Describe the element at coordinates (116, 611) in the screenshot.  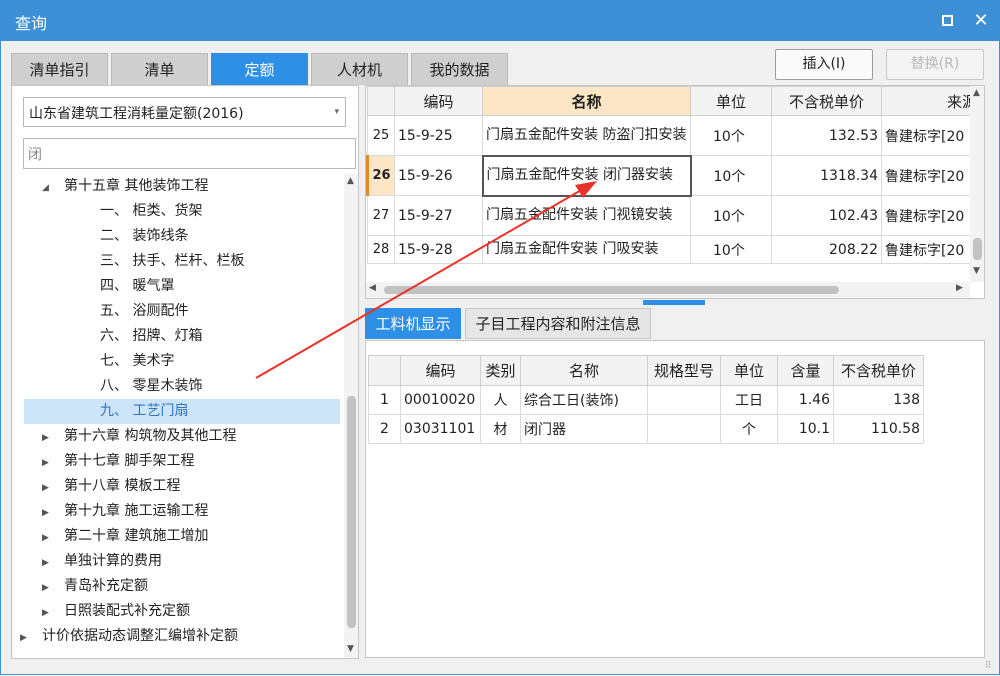
I see `tree-node: ▶ 日照装配式补充定额` at that location.